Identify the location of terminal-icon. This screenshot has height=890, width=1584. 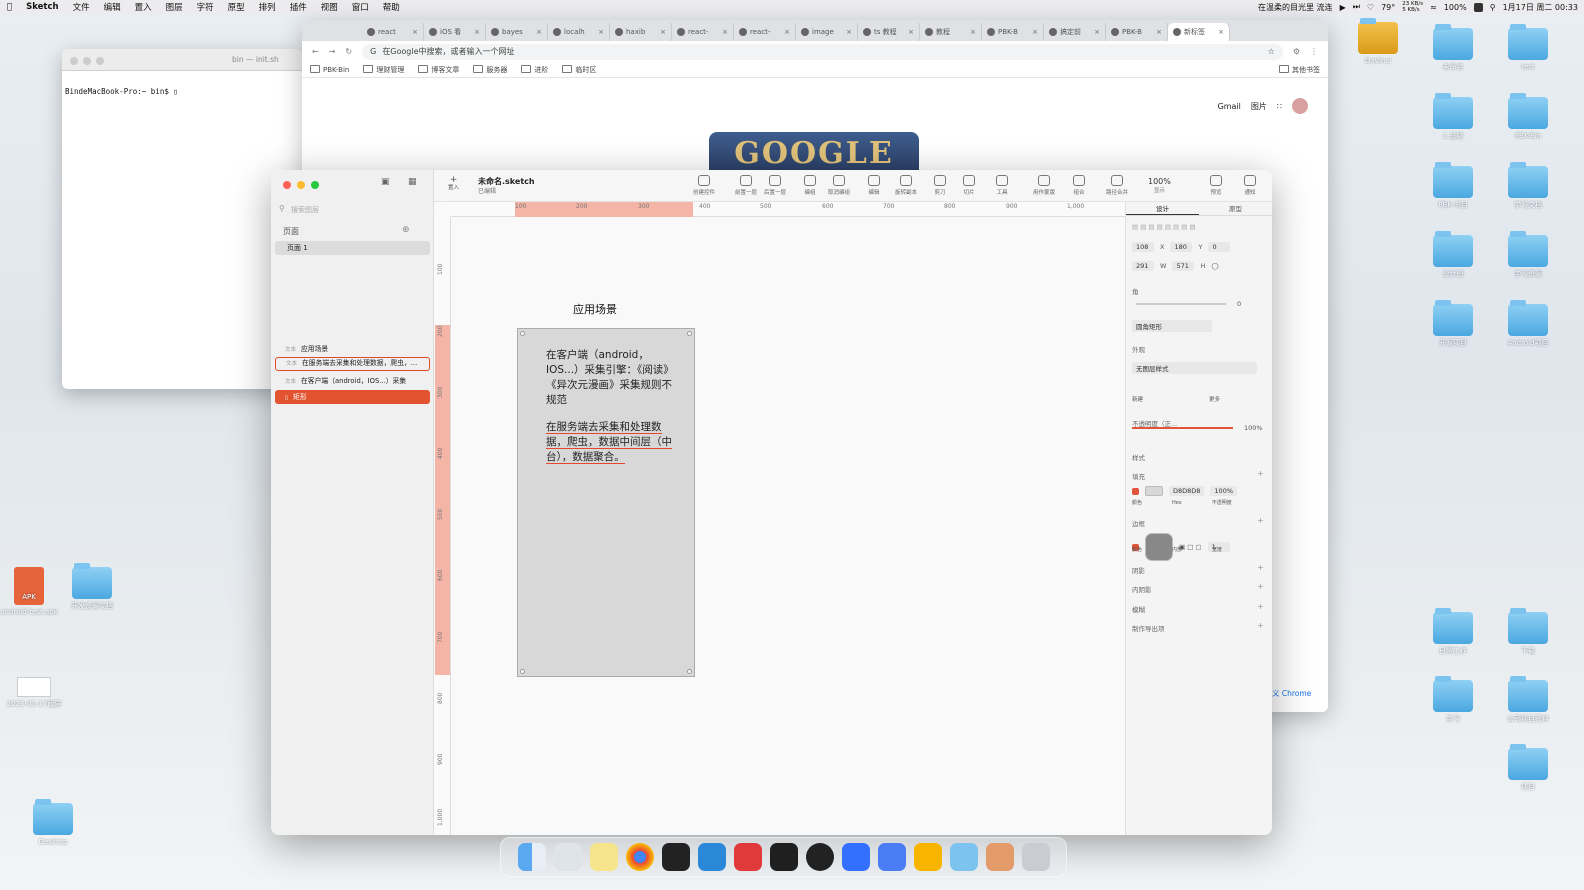
(675, 857).